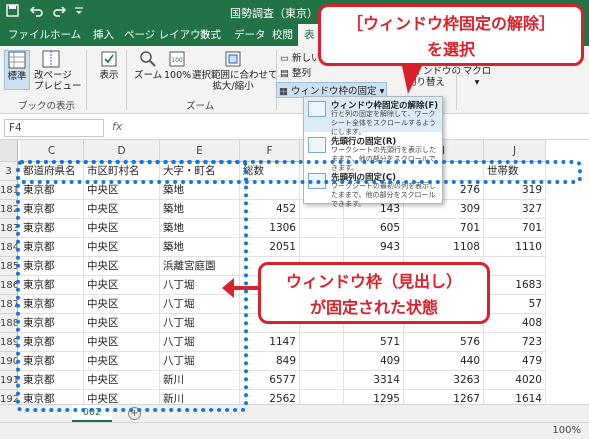 Image resolution: width=589 pixels, height=439 pixels. What do you see at coordinates (282, 35) in the screenshot?
I see `tab-review: 校閲` at bounding box center [282, 35].